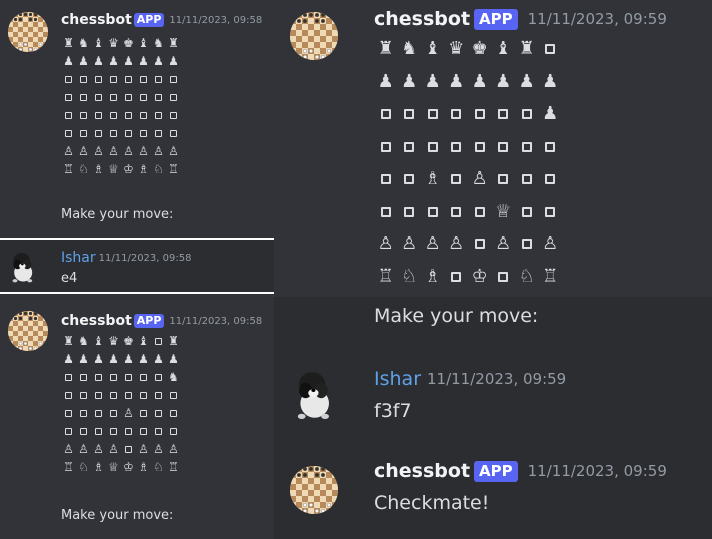  I want to click on board-row, so click(121, 395).